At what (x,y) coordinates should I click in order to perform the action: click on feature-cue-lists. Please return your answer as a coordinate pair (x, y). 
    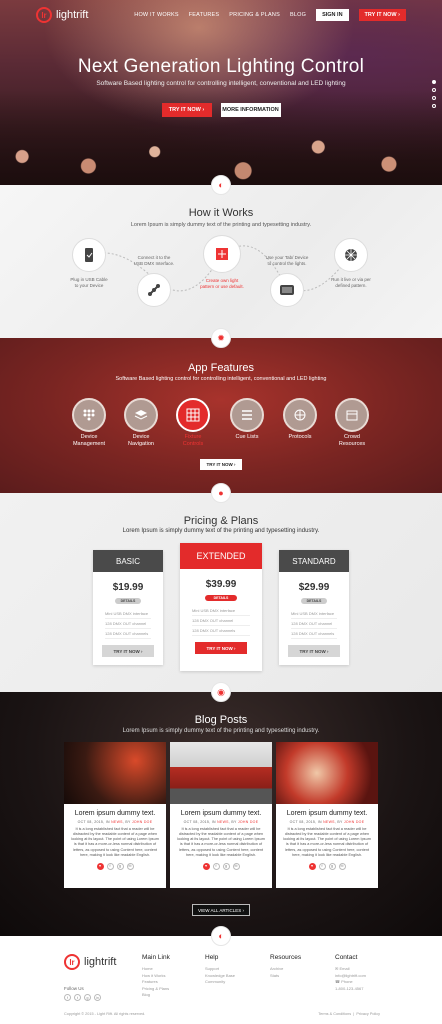
    Looking at the image, I should click on (247, 415).